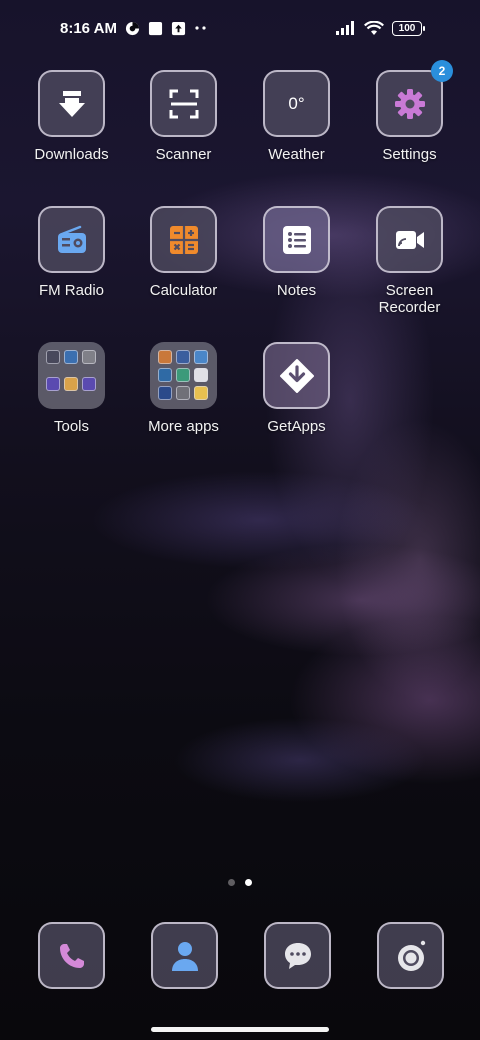 The width and height of the screenshot is (480, 1040). What do you see at coordinates (155, 28) in the screenshot?
I see `square-notification-icon` at bounding box center [155, 28].